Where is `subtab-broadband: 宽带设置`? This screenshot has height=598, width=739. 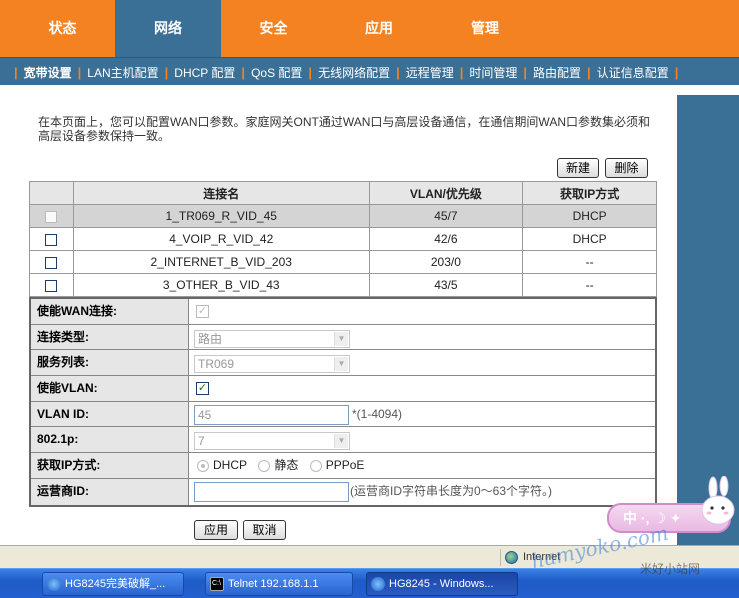 subtab-broadband: 宽带设置 is located at coordinates (48, 72).